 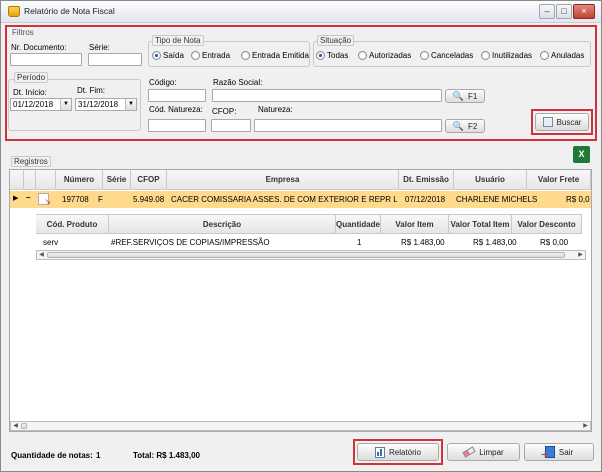 What do you see at coordinates (348, 125) in the screenshot?
I see `natureza-input` at bounding box center [348, 125].